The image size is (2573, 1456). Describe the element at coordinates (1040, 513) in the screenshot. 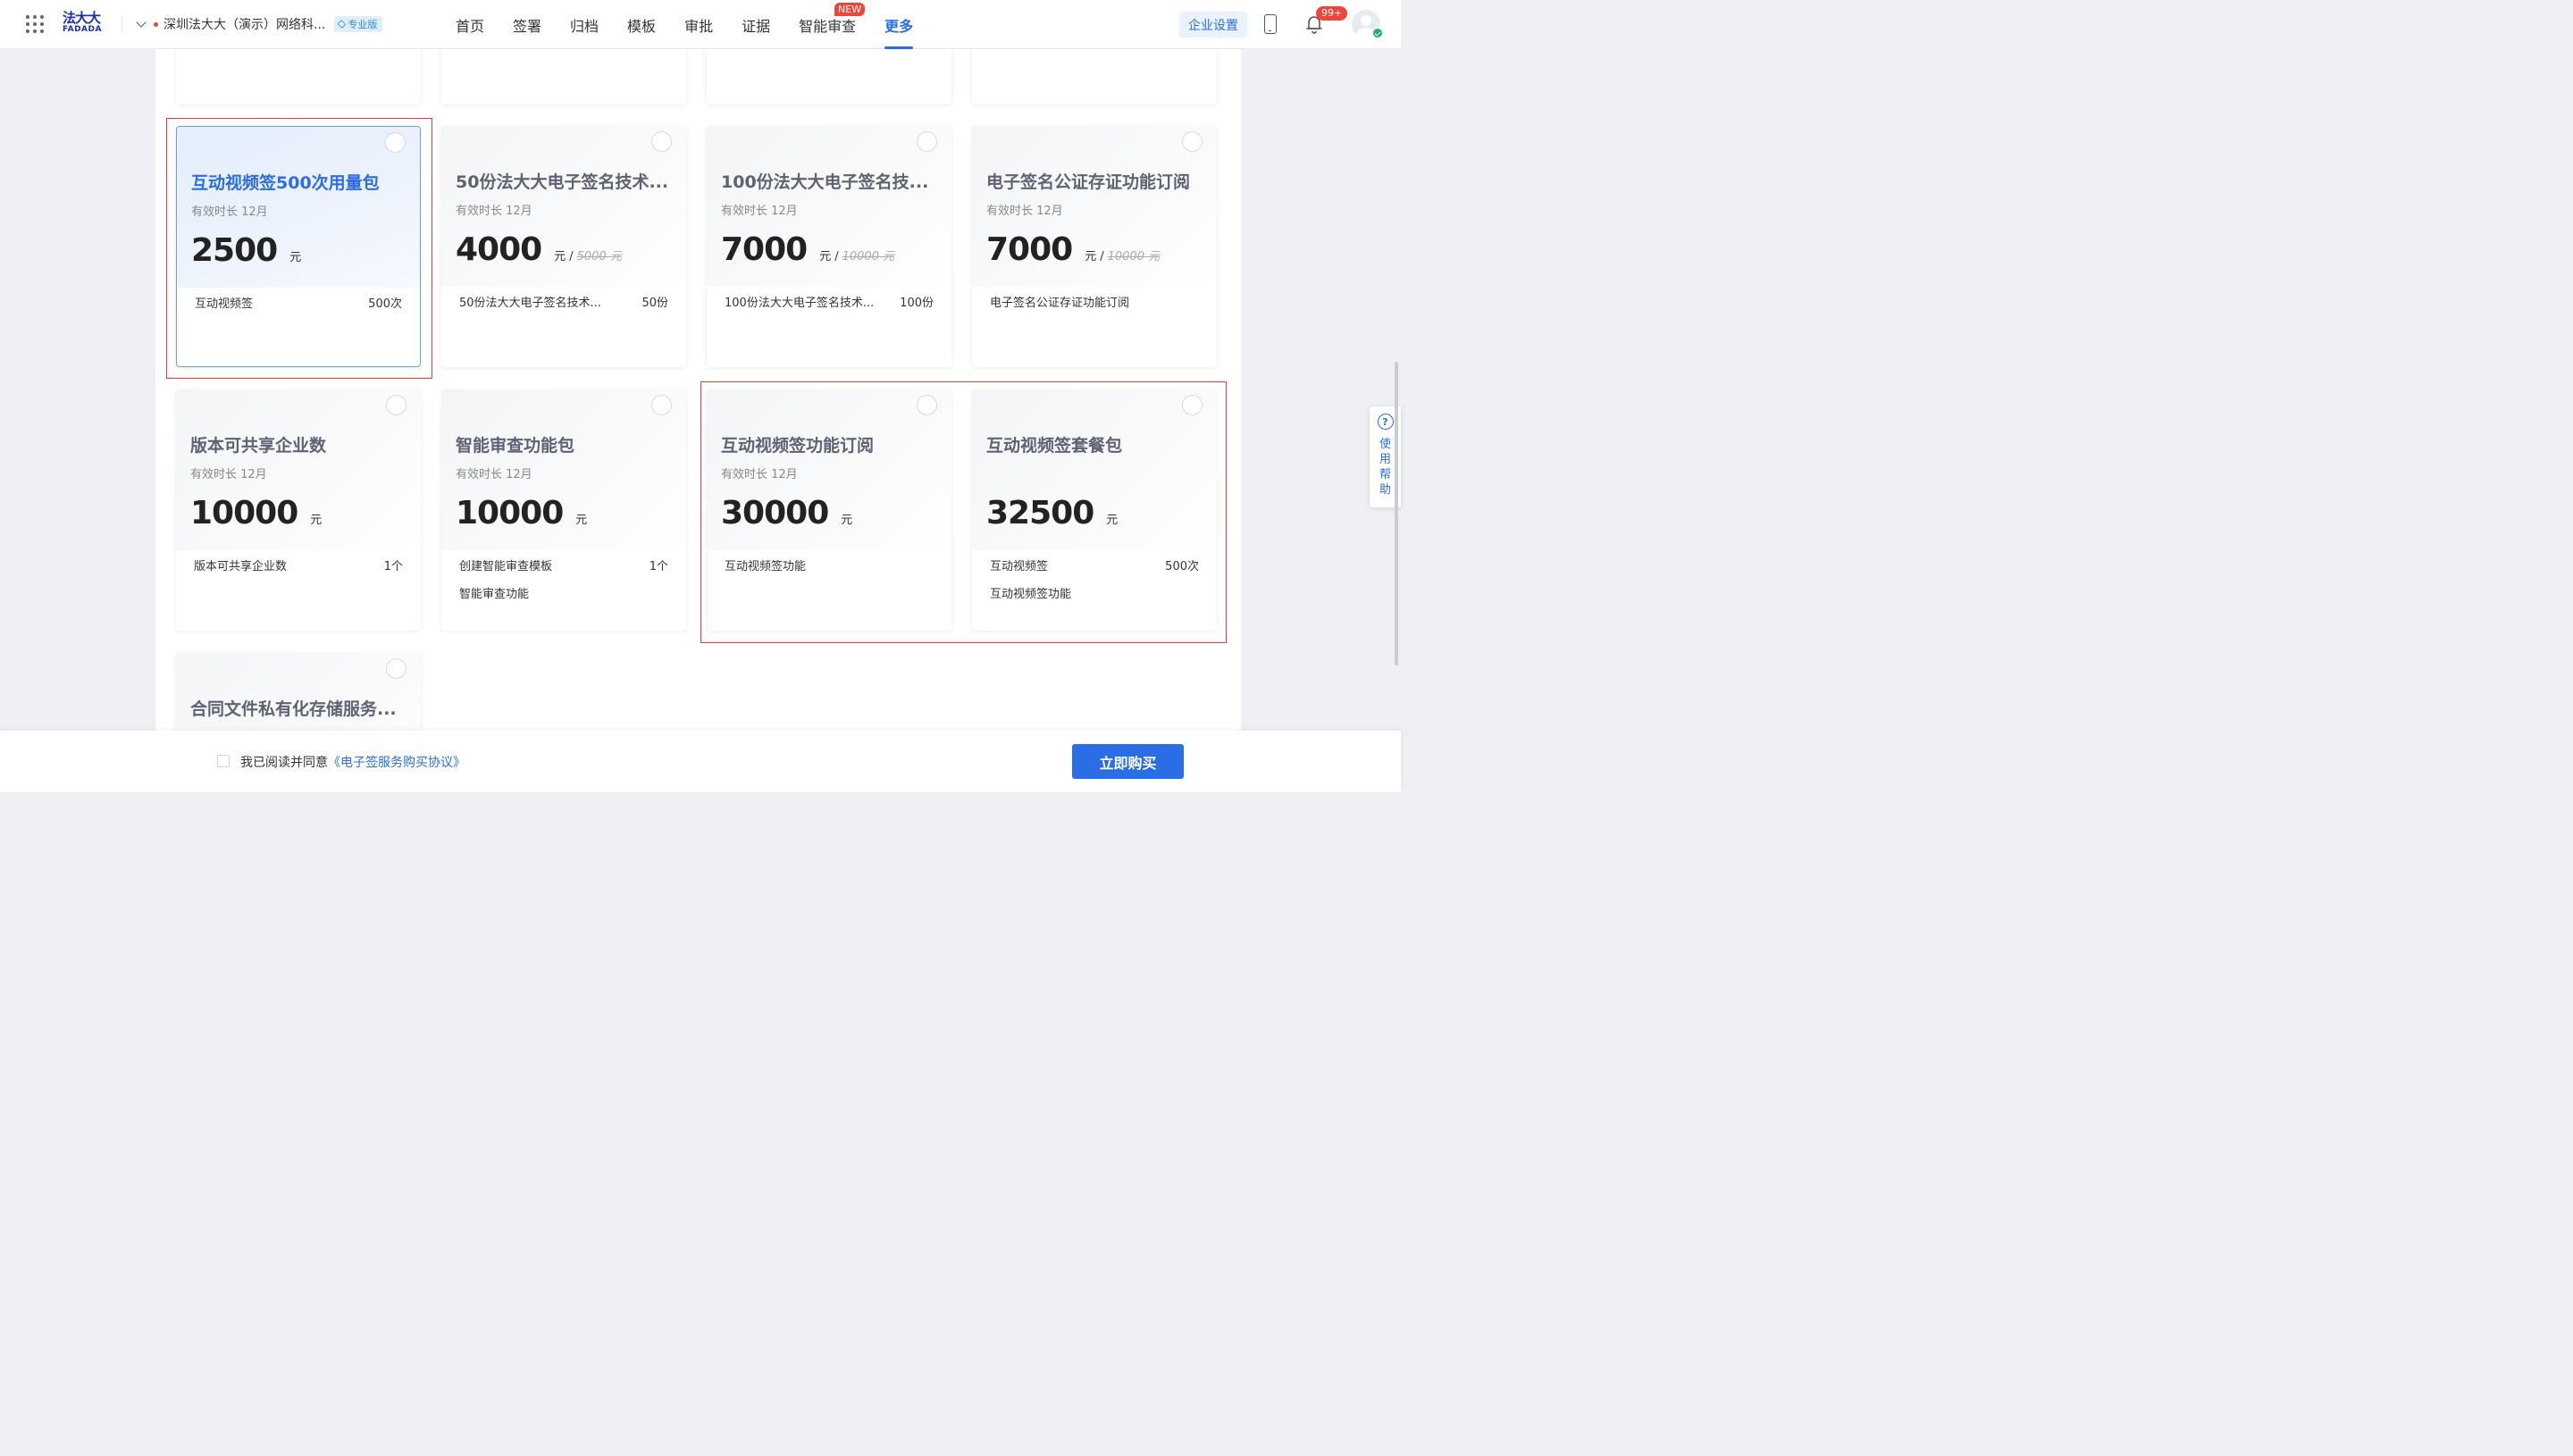

I see `price-amount: 32500` at that location.